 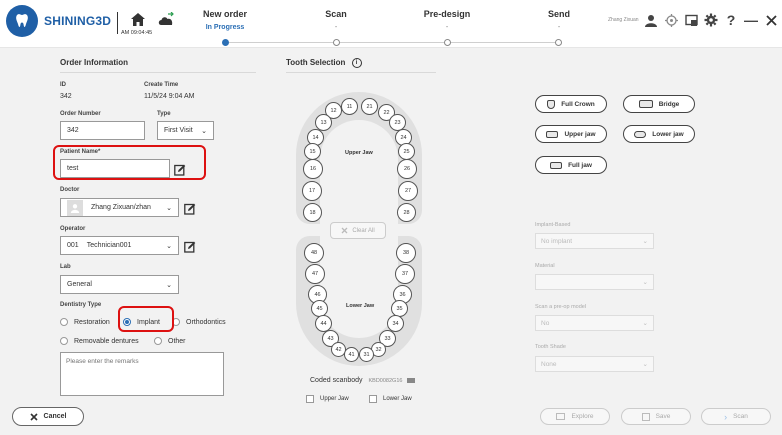 What do you see at coordinates (312, 212) in the screenshot?
I see `tooth-18: 18` at bounding box center [312, 212].